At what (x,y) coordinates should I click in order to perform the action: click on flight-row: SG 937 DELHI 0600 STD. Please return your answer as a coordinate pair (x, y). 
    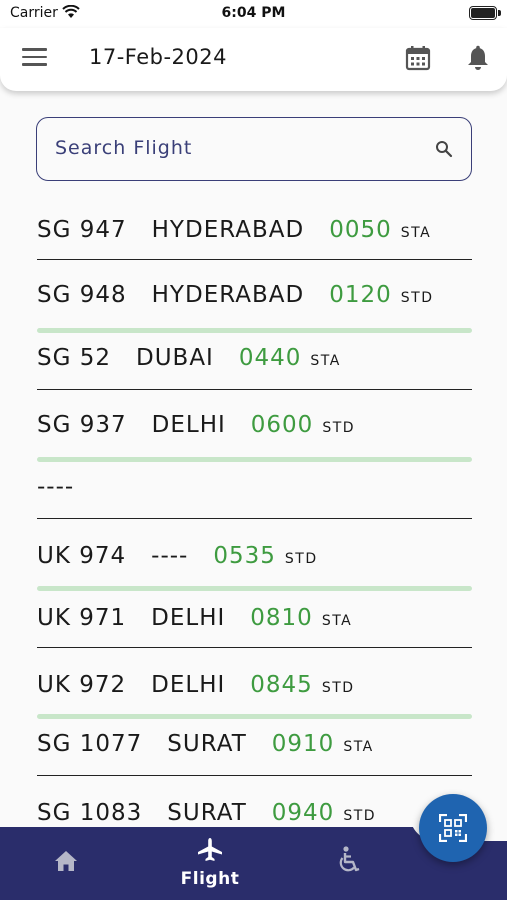
    Looking at the image, I should click on (254, 426).